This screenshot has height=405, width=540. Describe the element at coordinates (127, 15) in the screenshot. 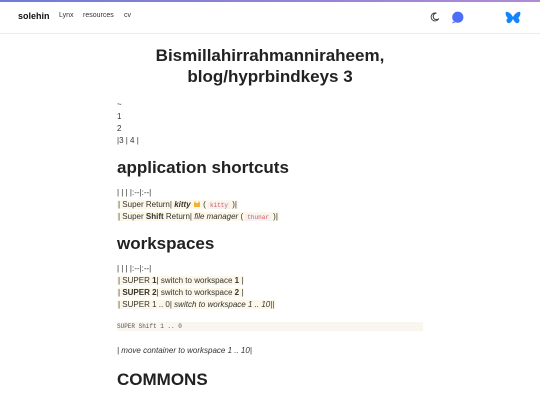

I see `nav-link-cv: cv` at that location.